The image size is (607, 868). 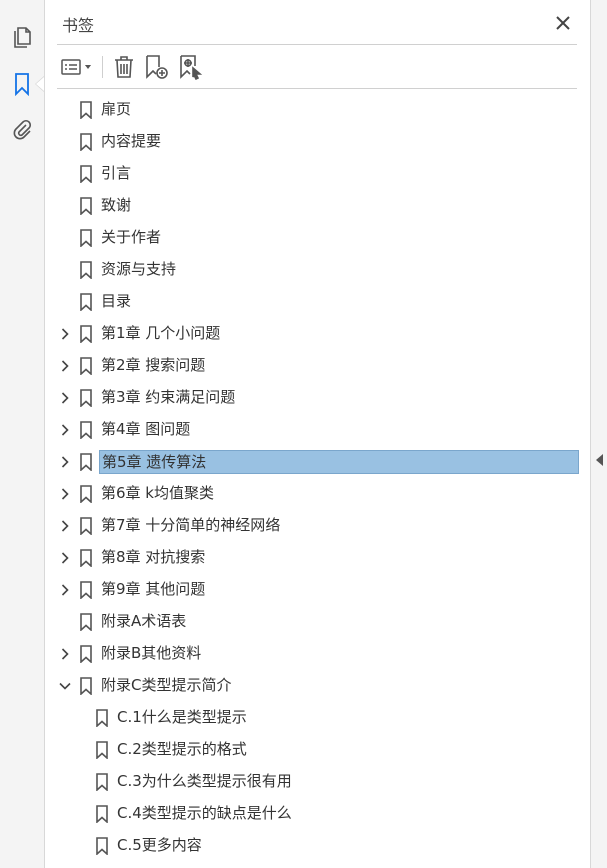 I want to click on bookmark-item: 资源与支持, so click(x=322, y=270).